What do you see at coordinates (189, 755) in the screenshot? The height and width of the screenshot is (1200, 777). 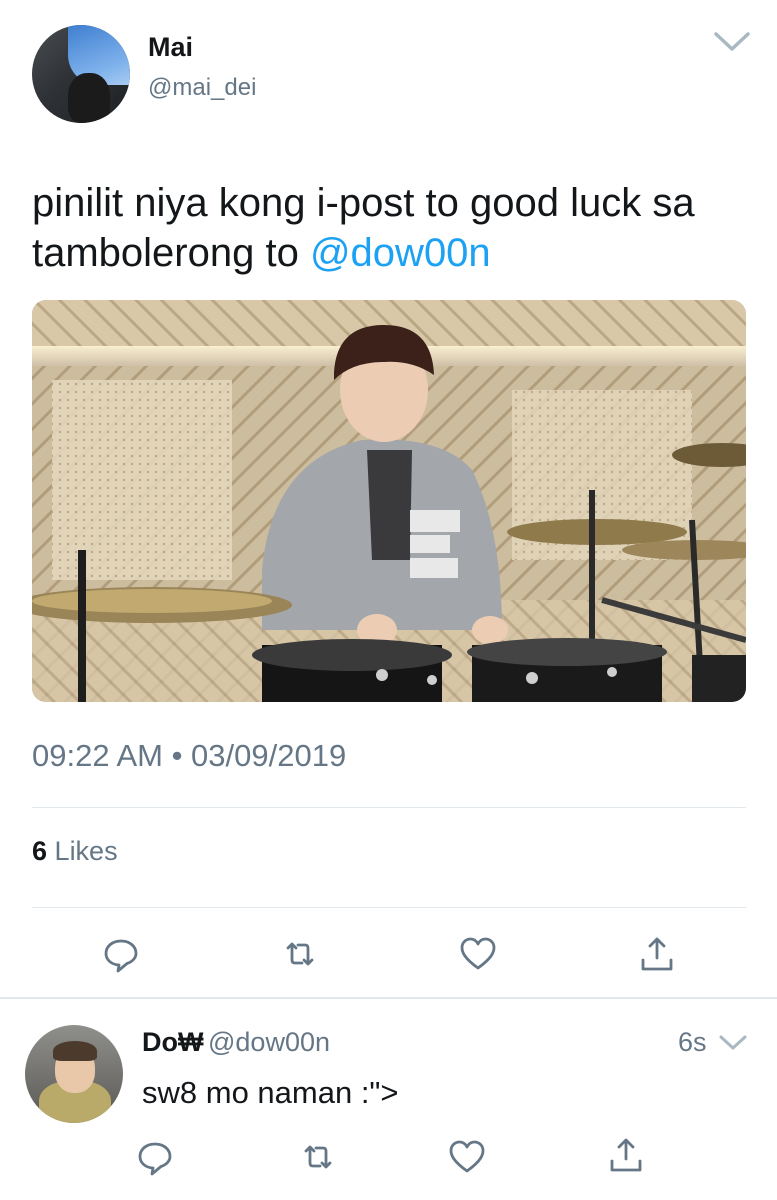 I see `tweet-timestamp: 09:22 AM • 03/09/2019` at bounding box center [189, 755].